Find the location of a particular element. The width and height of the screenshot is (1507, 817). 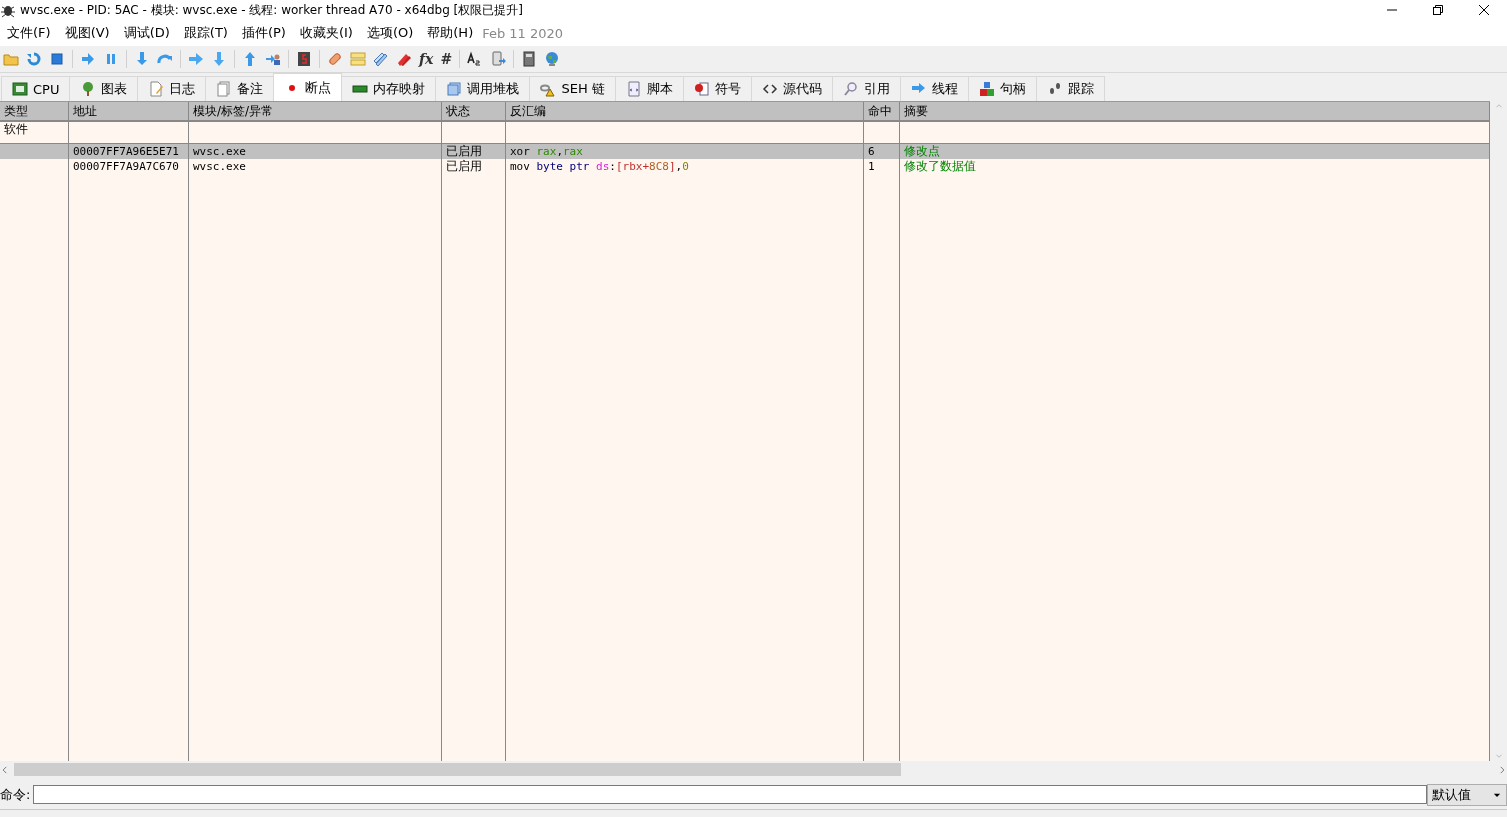

tags-icon is located at coordinates (381, 59).